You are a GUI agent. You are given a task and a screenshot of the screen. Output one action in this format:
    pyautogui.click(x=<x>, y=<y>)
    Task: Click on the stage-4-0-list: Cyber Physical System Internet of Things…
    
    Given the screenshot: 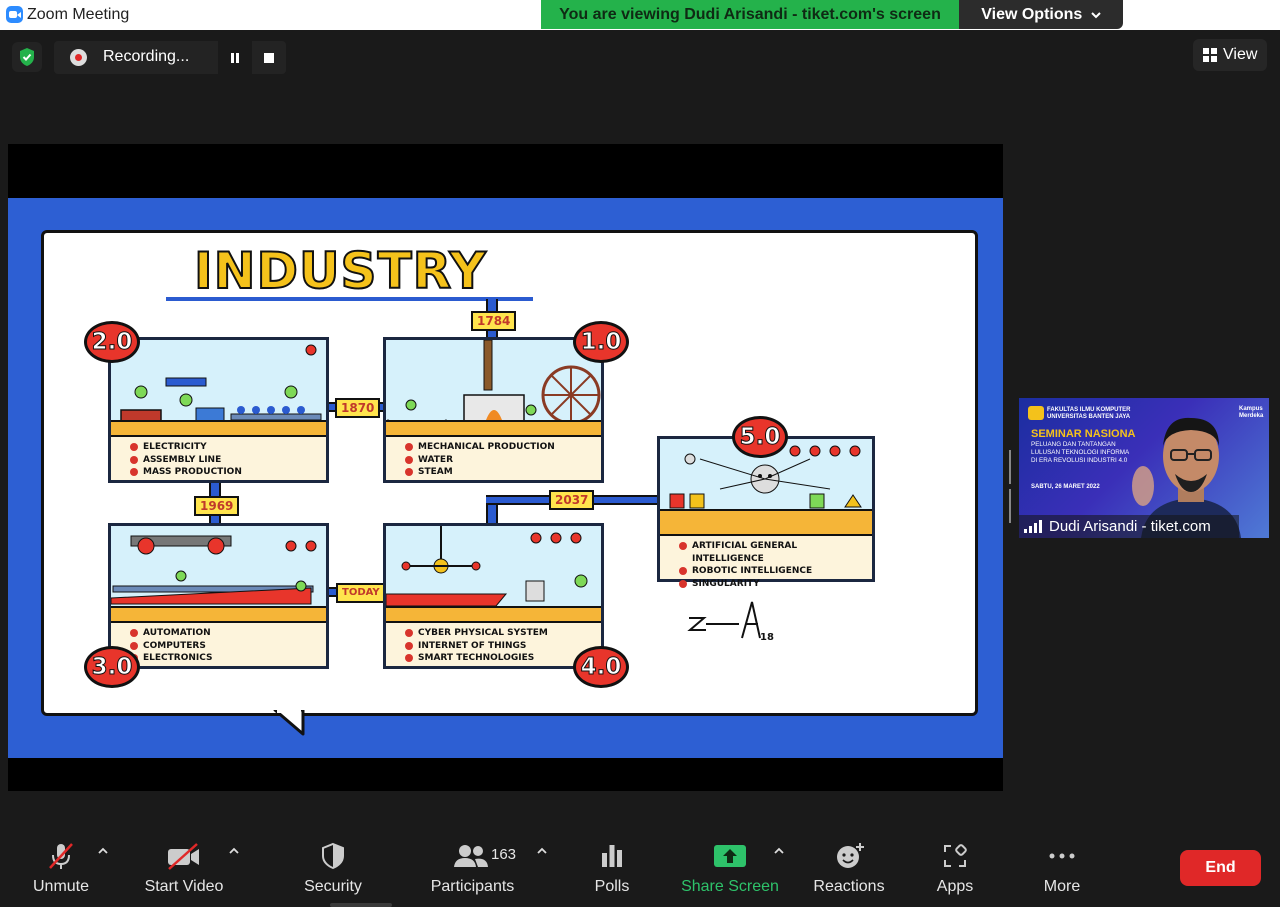 What is the action you would take?
    pyautogui.click(x=493, y=643)
    